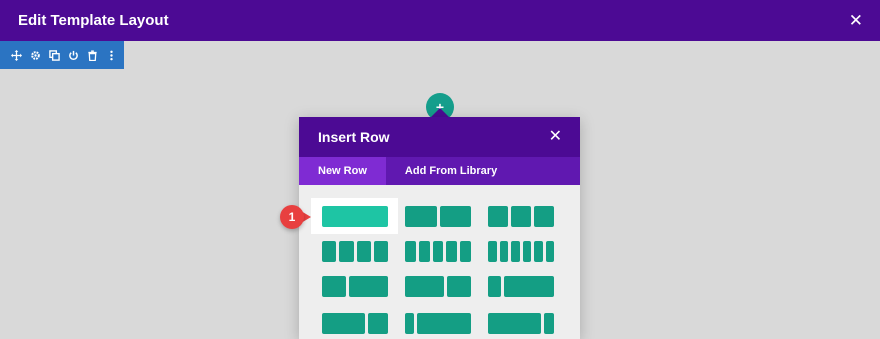  I want to click on tab-new-row: New Row, so click(342, 171).